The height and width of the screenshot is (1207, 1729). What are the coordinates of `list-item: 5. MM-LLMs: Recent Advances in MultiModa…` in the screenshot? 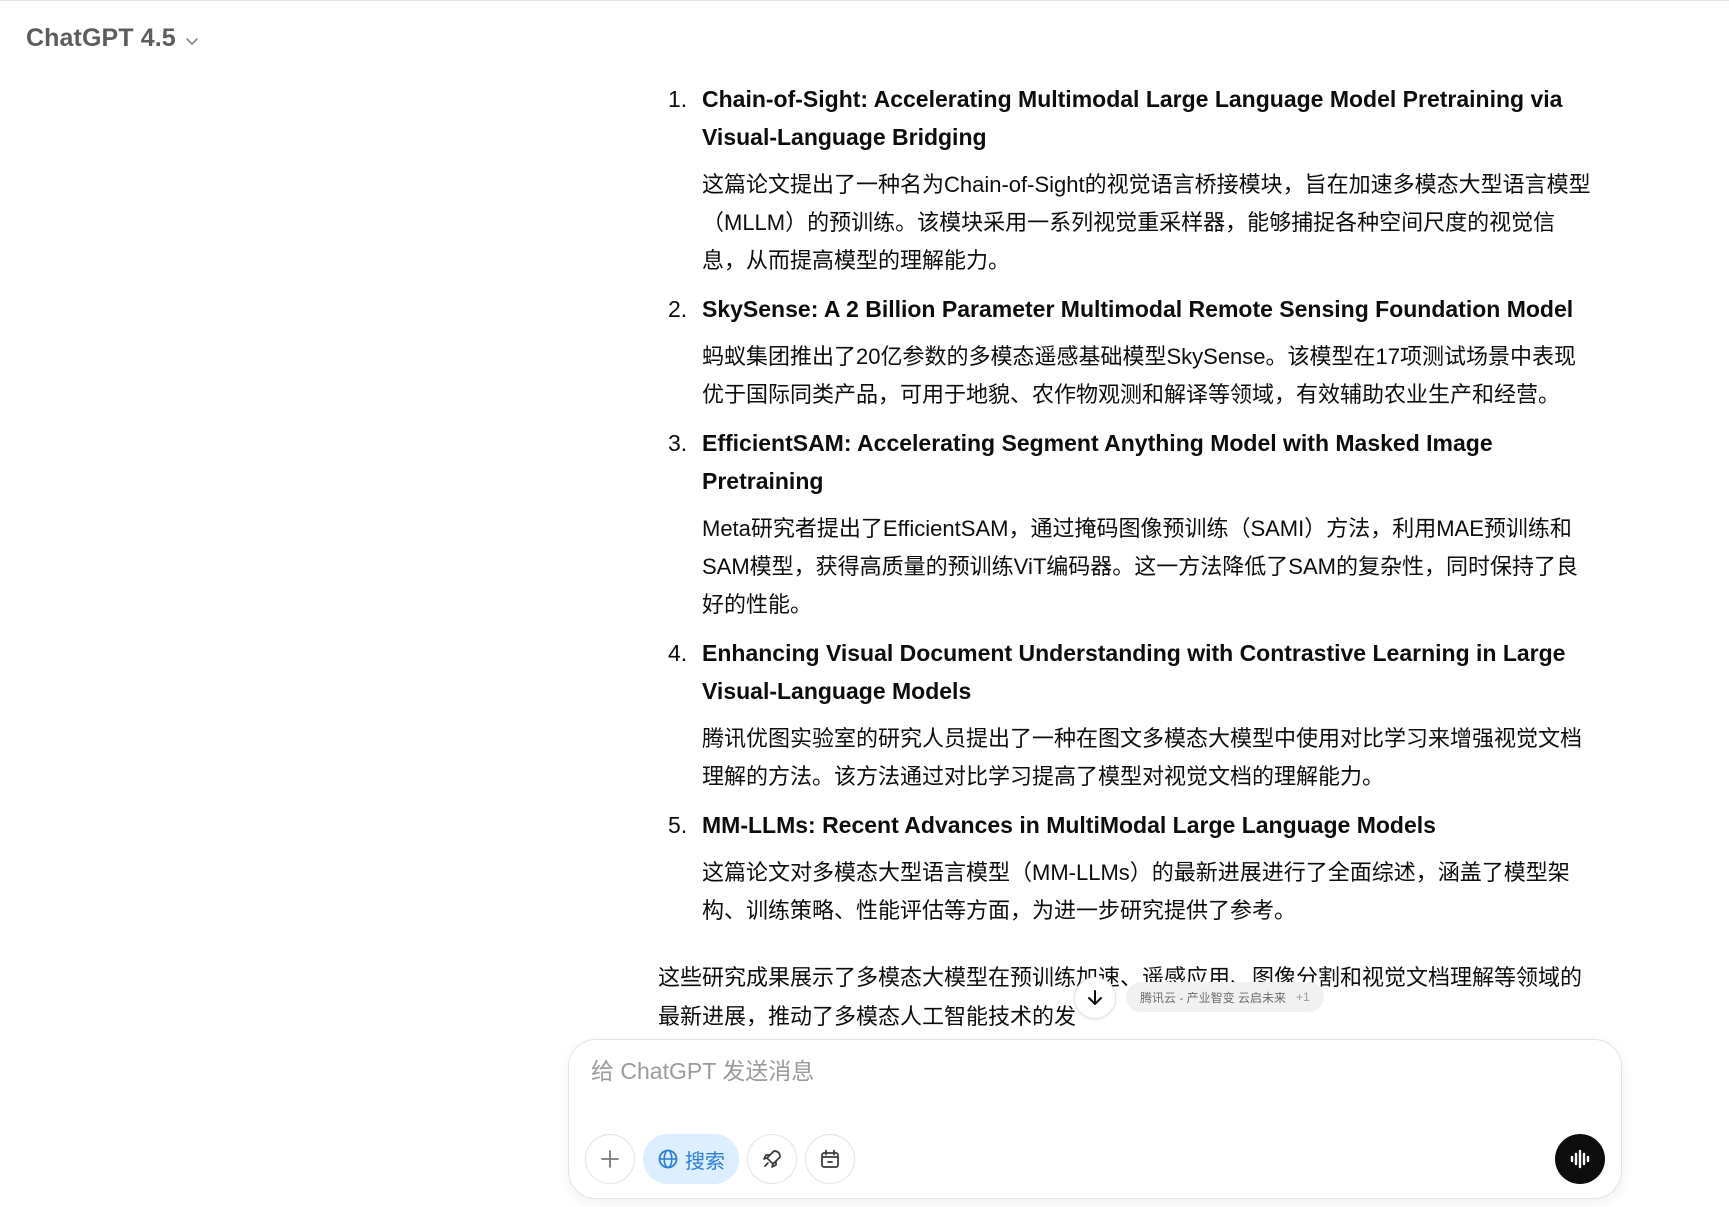 It's located at (1125, 868).